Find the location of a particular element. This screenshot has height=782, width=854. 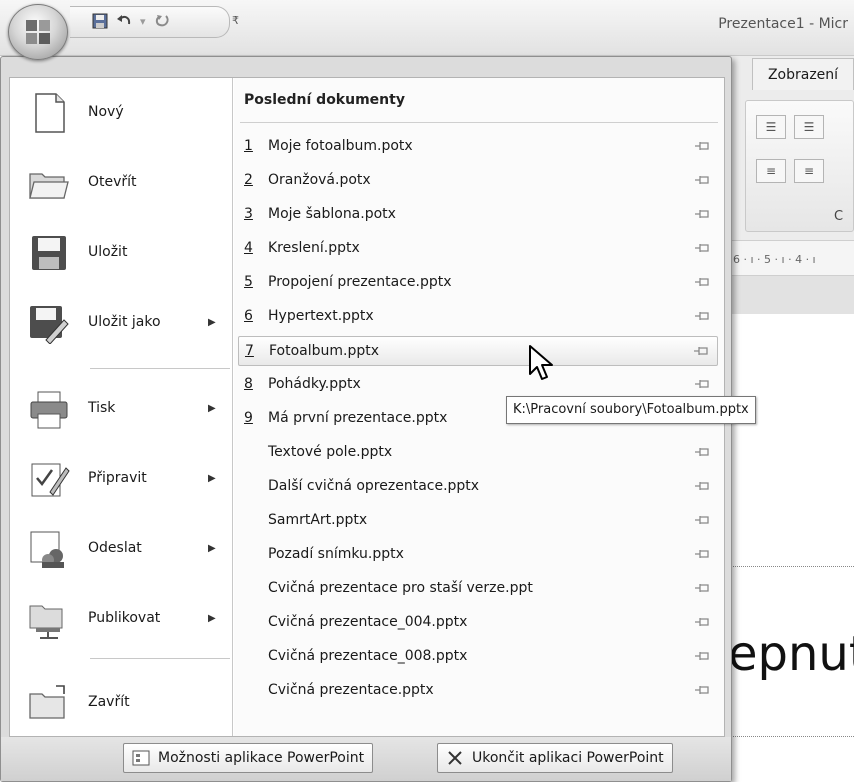

exit-powerpoint-button: Ukončit aplikaci PowerPoint is located at coordinates (555, 758).